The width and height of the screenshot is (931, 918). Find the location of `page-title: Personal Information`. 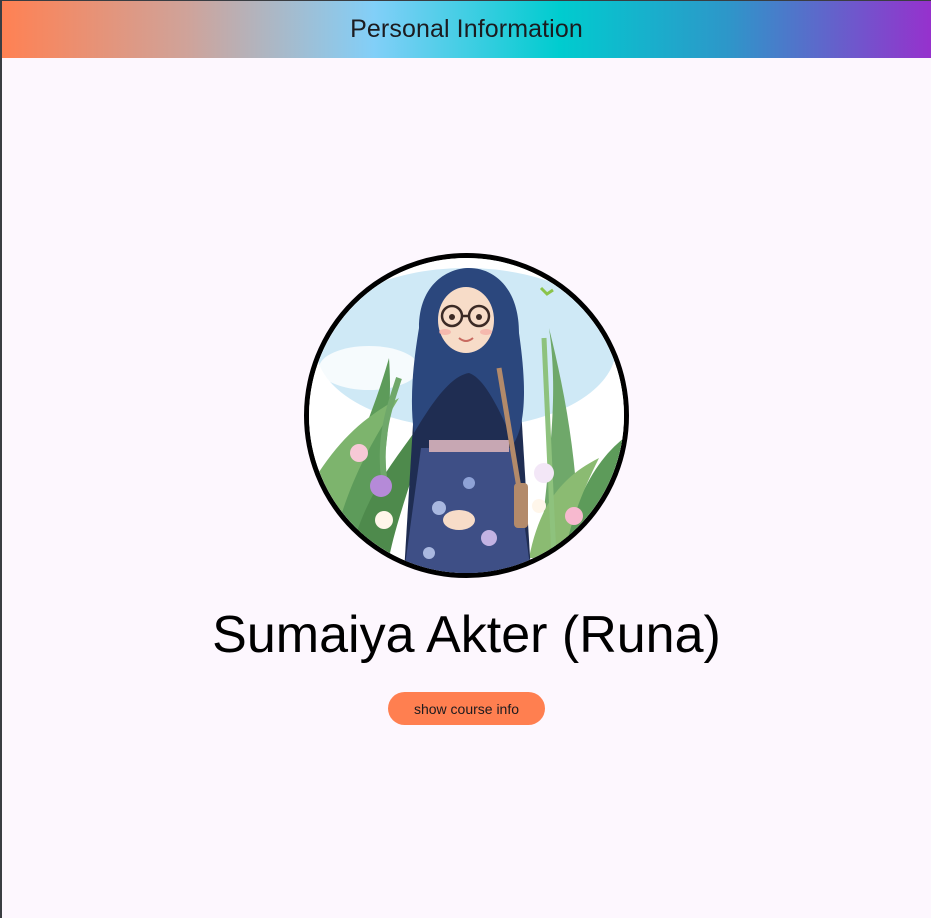

page-title: Personal Information is located at coordinates (466, 29).